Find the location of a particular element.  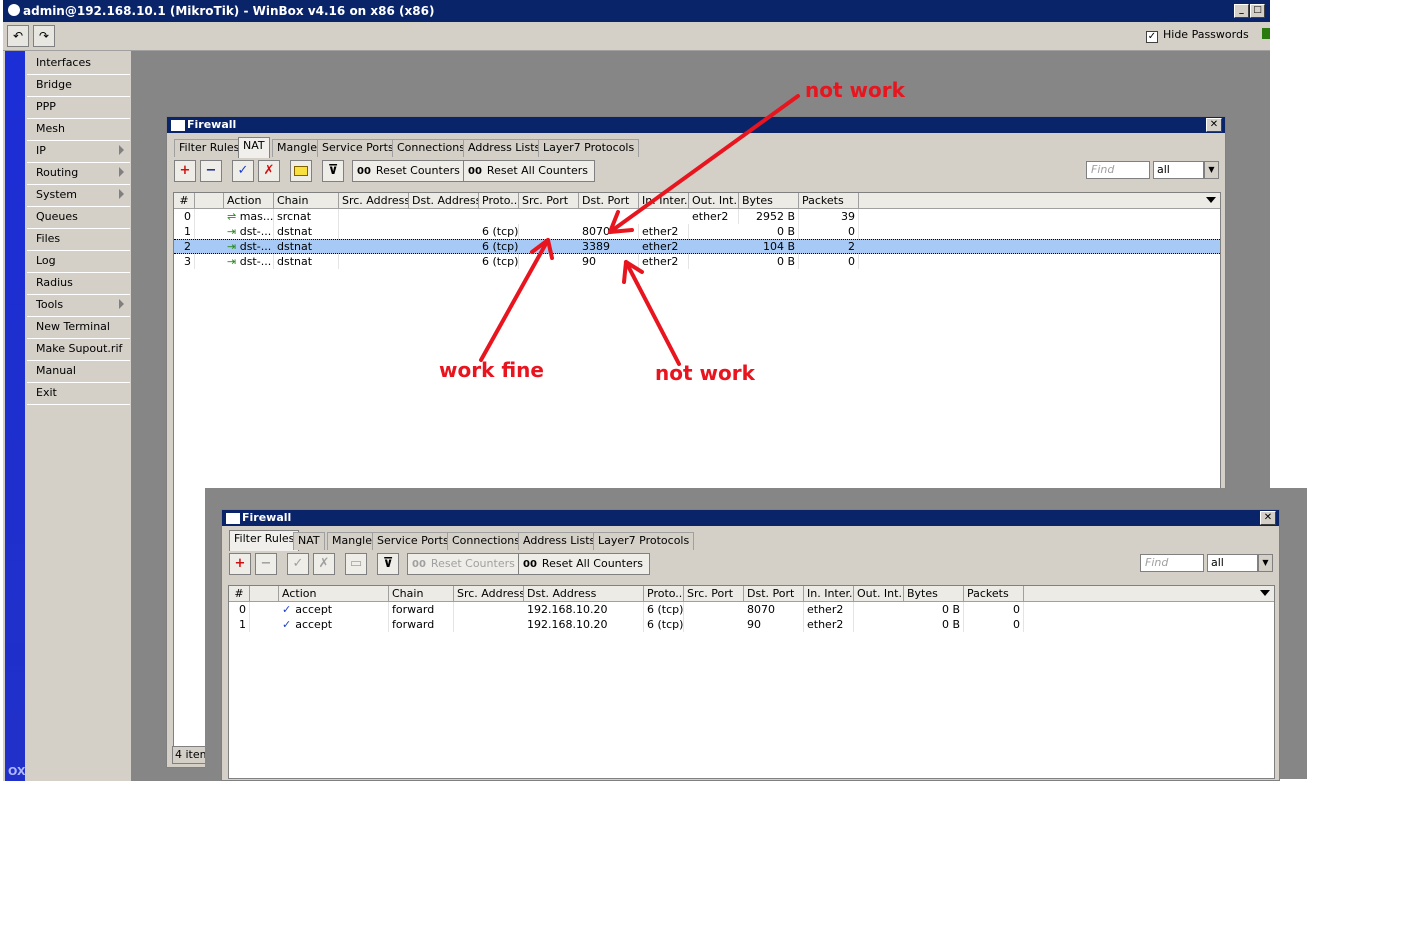

annotation-arrow-right is located at coordinates (652, 313).